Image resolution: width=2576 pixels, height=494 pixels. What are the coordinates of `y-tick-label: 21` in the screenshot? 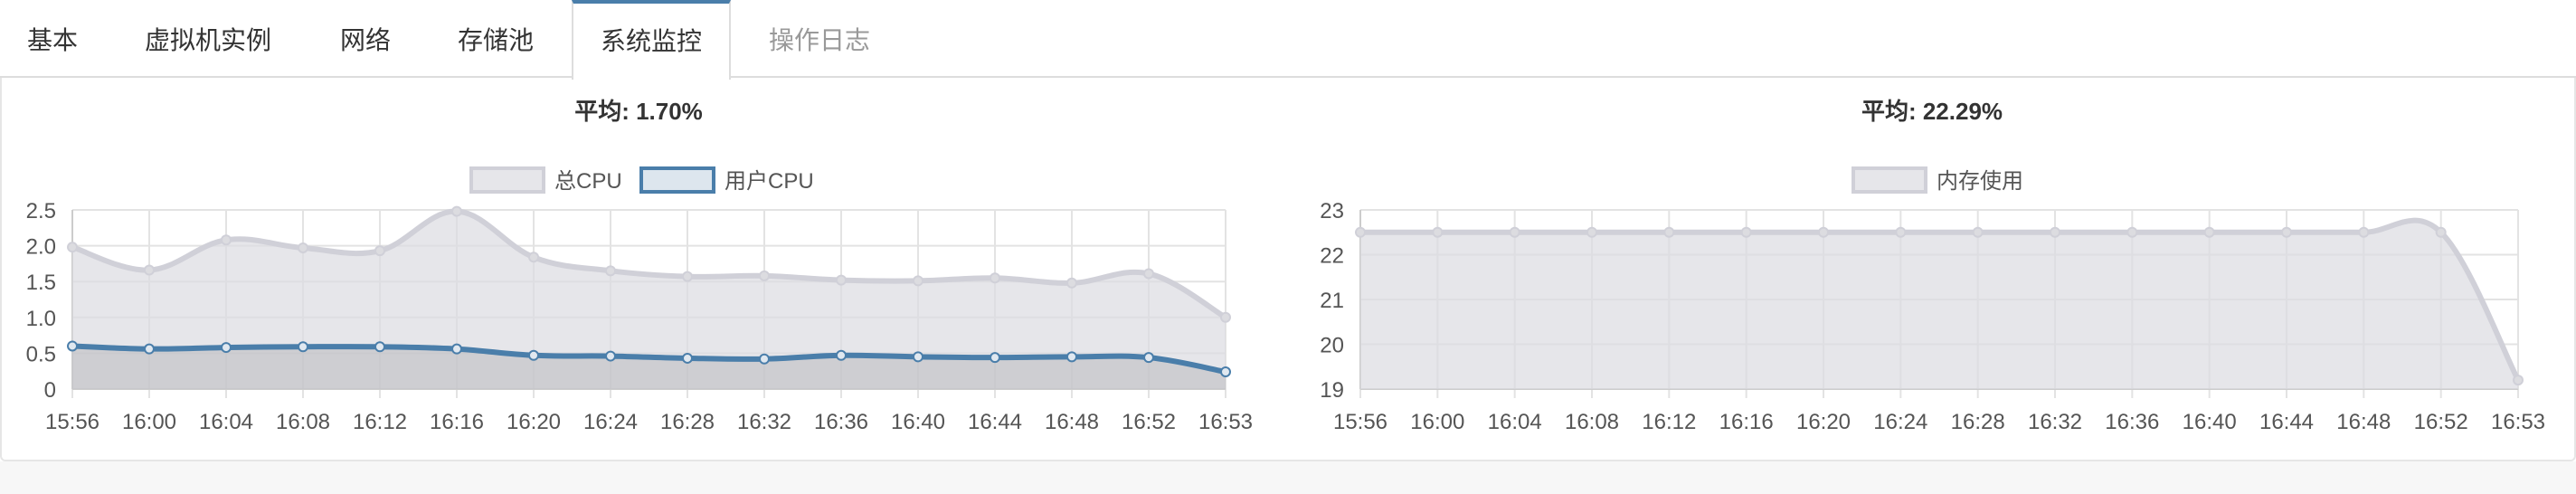 It's located at (1332, 301).